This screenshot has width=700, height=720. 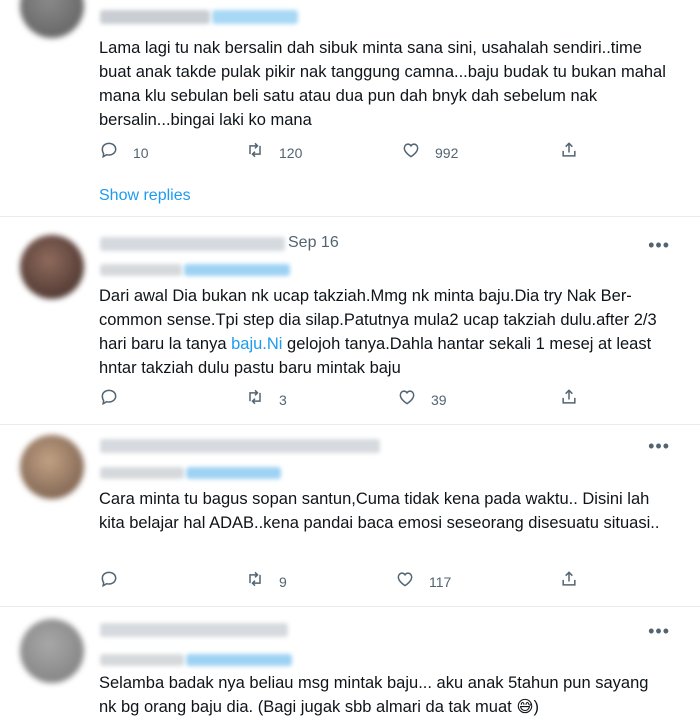 I want to click on reply-button: 10, so click(x=124, y=152).